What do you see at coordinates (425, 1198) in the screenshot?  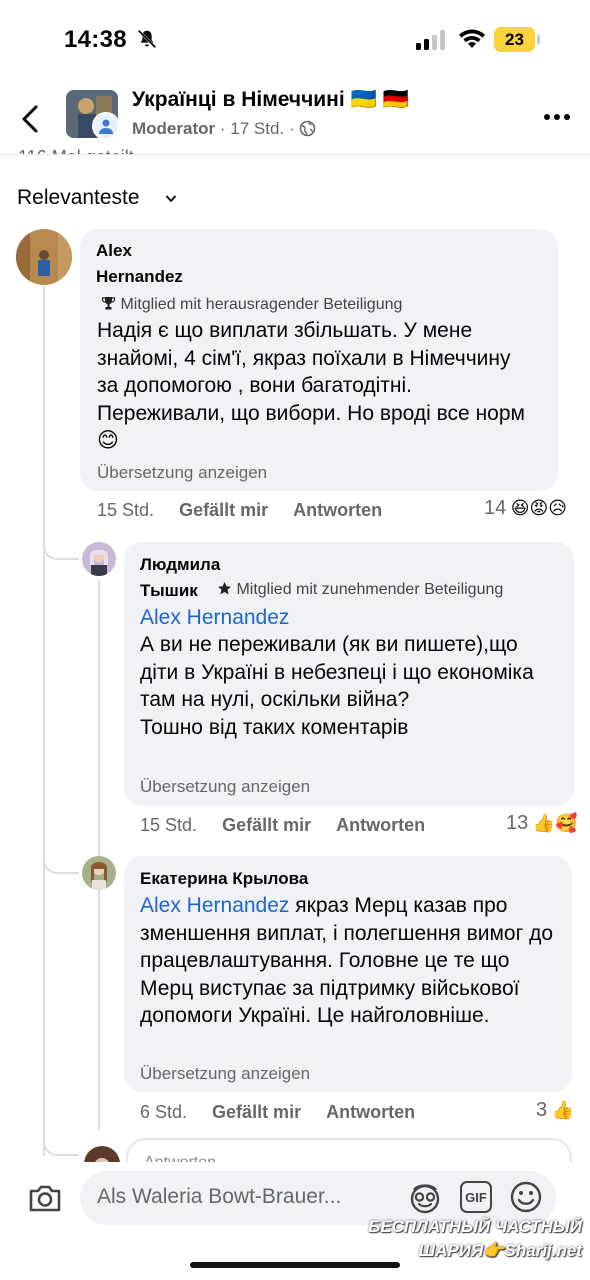 I see `avatar-sticker-icon` at bounding box center [425, 1198].